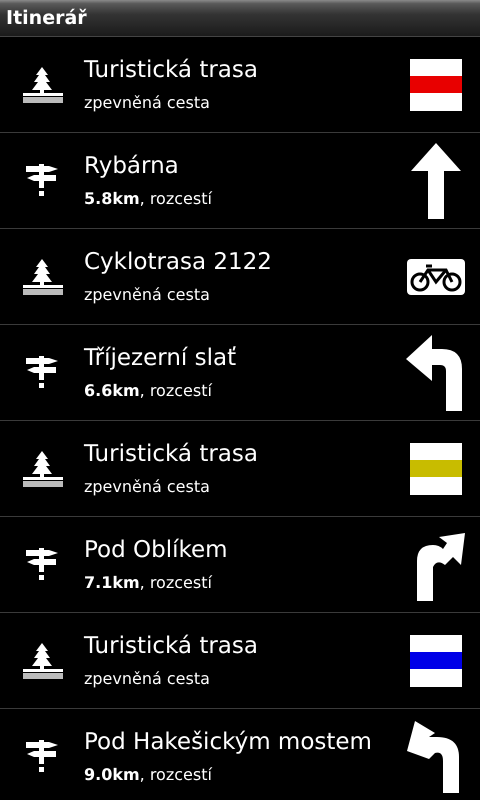 Image resolution: width=480 pixels, height=800 pixels. What do you see at coordinates (178, 262) in the screenshot?
I see `place-name: Cyklotrasa 2122` at bounding box center [178, 262].